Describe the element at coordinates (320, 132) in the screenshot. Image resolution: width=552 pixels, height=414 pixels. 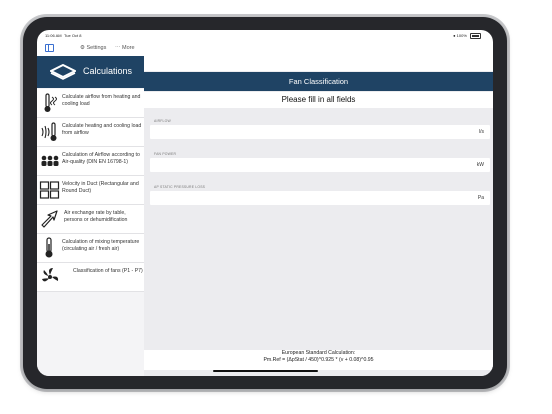
I see `airflow-field: l/s` at that location.